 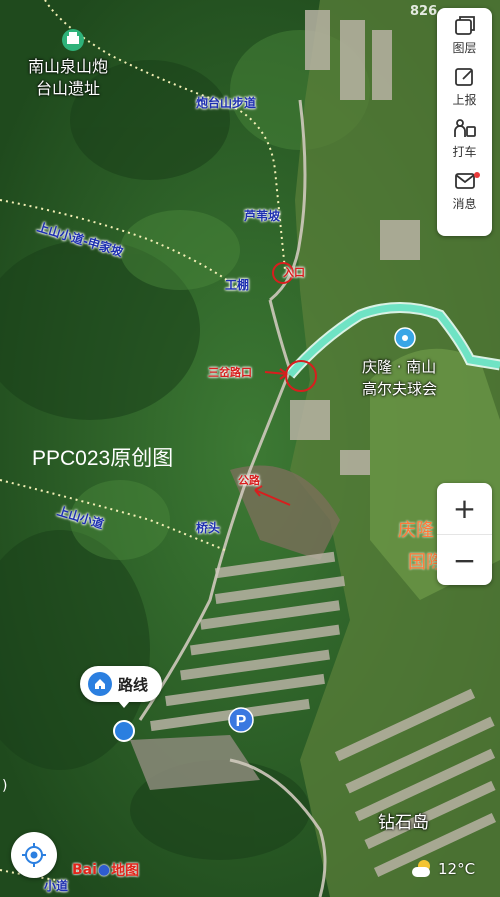 What do you see at coordinates (464, 560) in the screenshot?
I see `zoom-out-button: −` at bounding box center [464, 560].